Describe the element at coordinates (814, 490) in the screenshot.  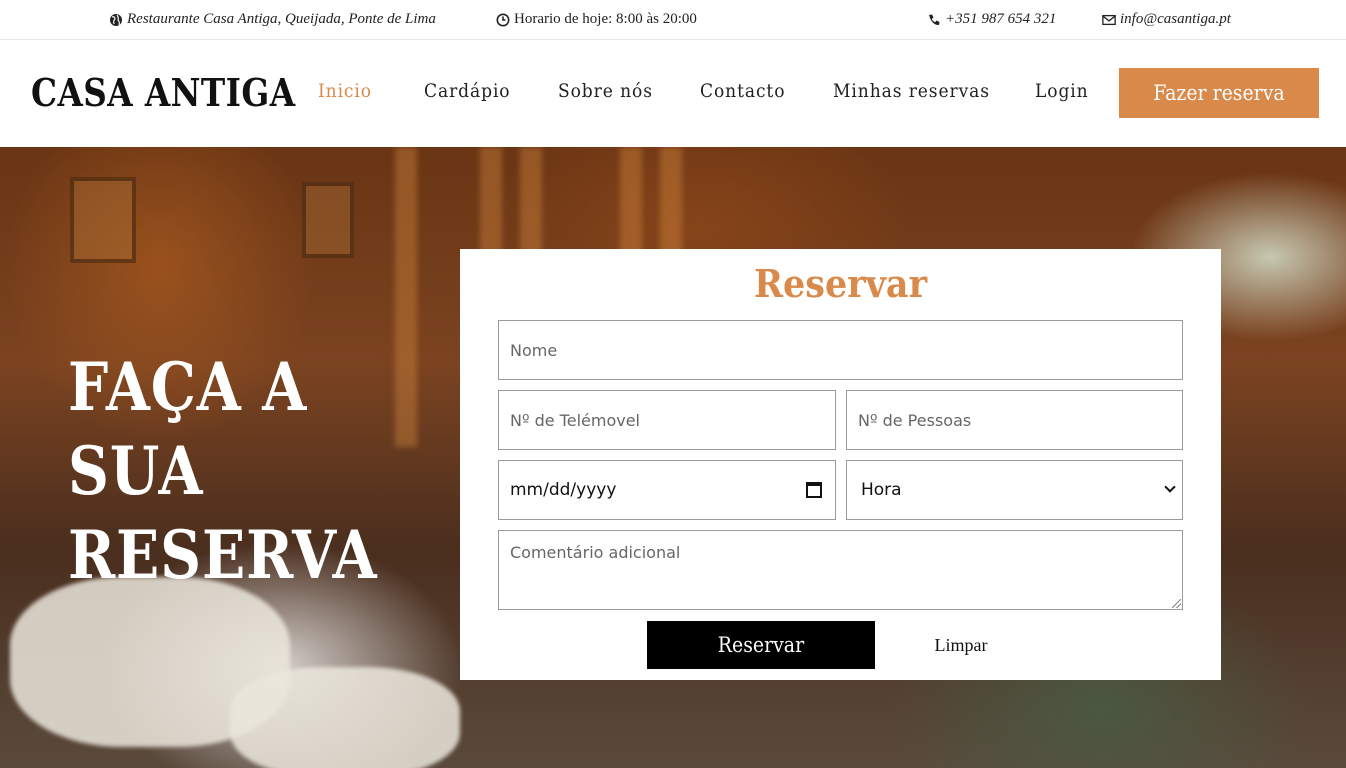
I see `calendar-icon` at that location.